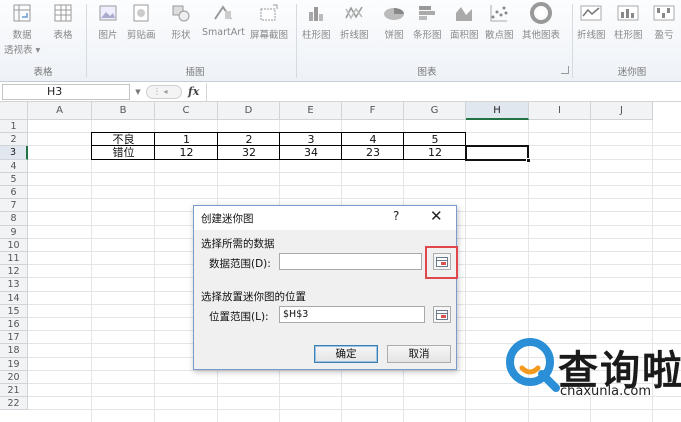 This screenshot has height=422, width=681. I want to click on row-header: 16, so click(14, 325).